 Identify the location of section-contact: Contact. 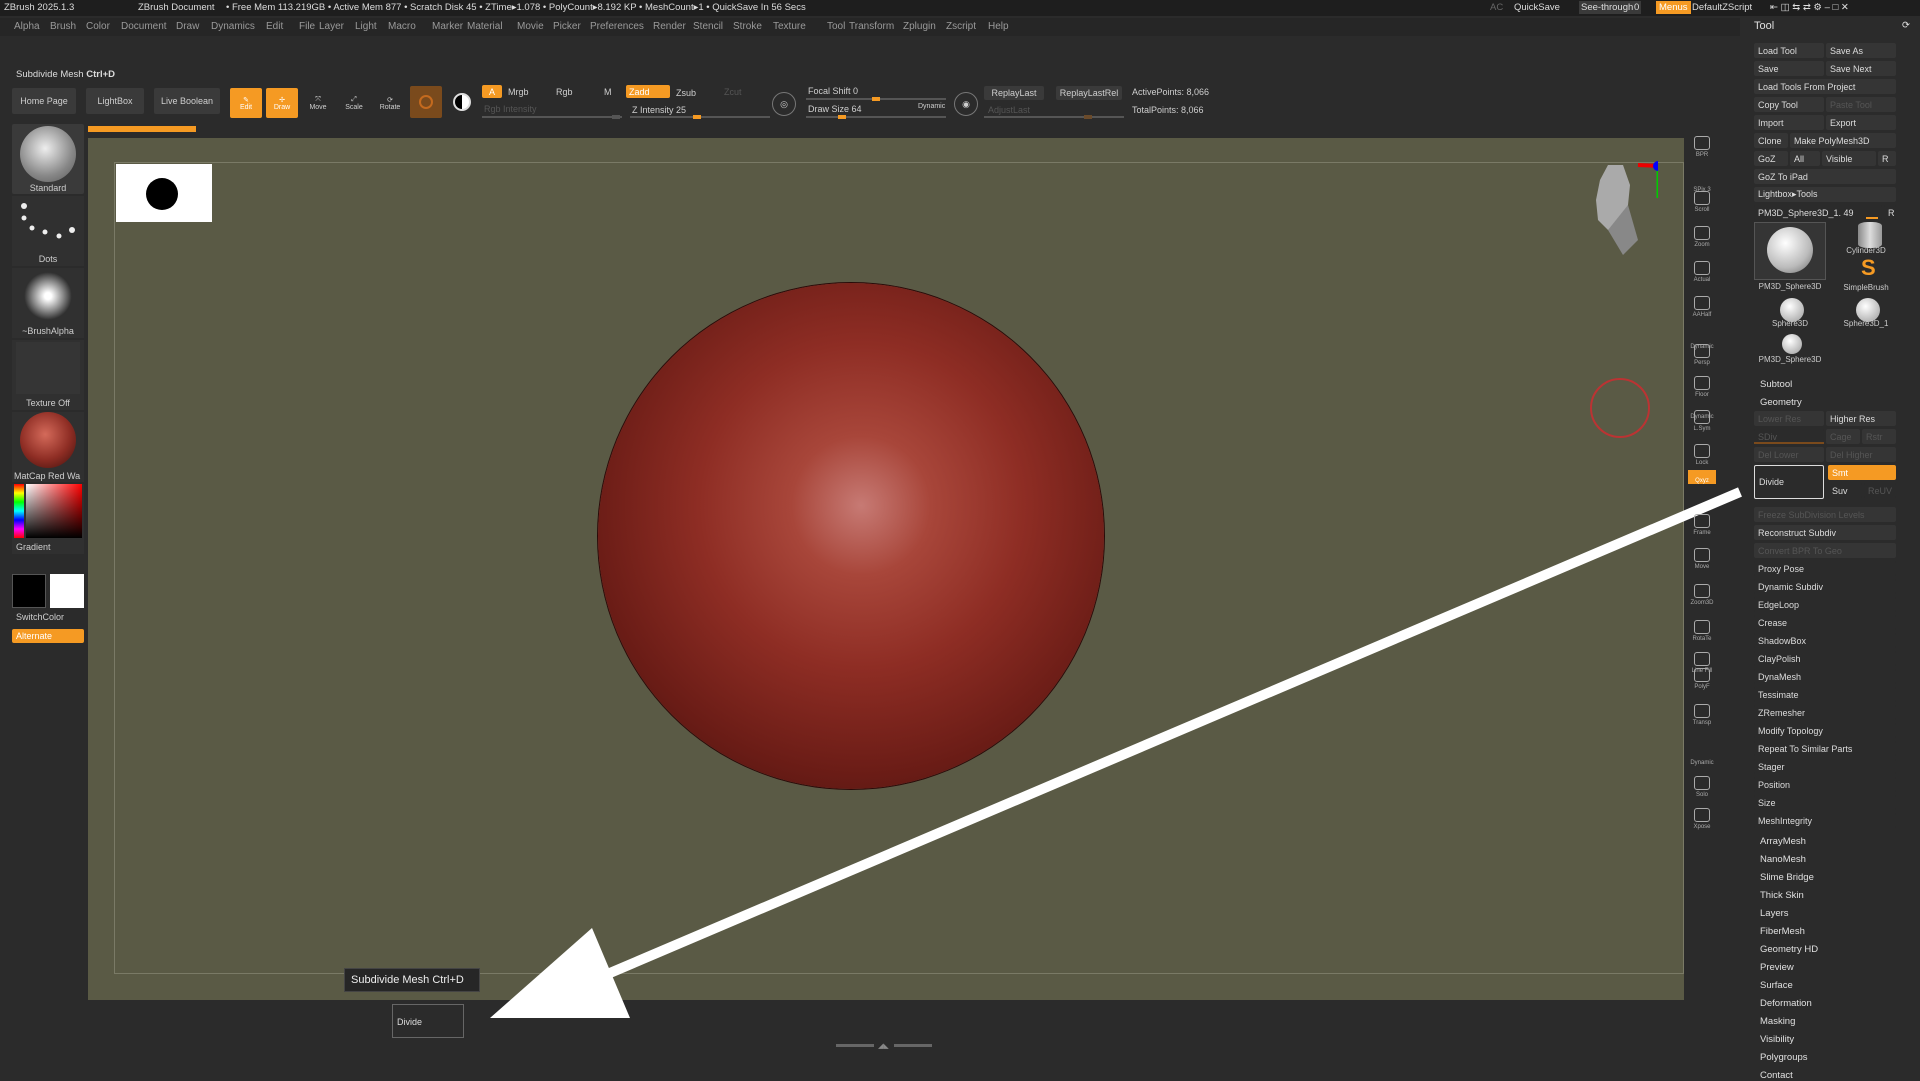
(1776, 1075).